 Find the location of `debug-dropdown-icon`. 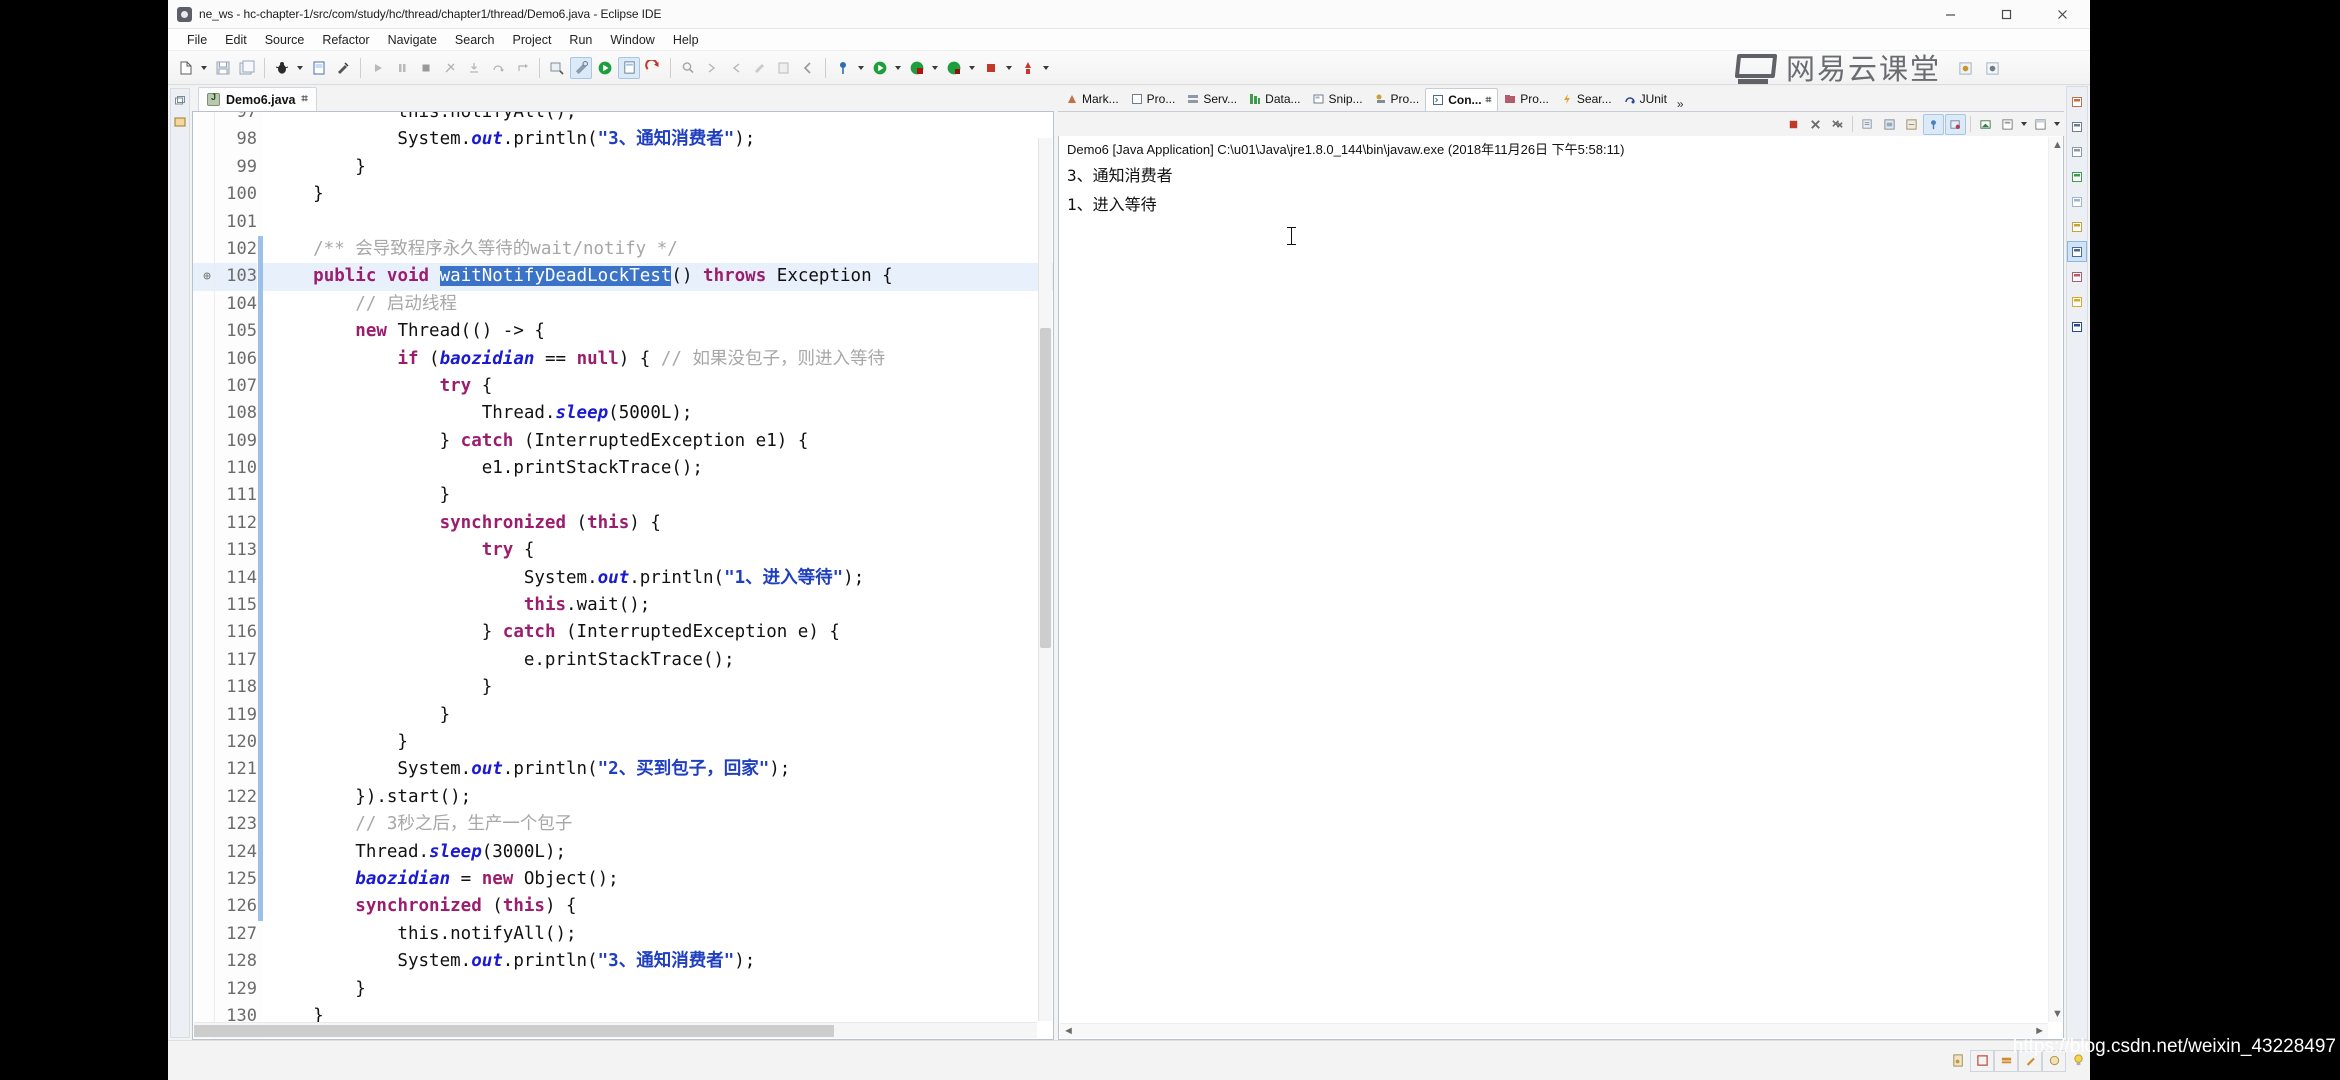

debug-dropdown-icon is located at coordinates (299, 68).